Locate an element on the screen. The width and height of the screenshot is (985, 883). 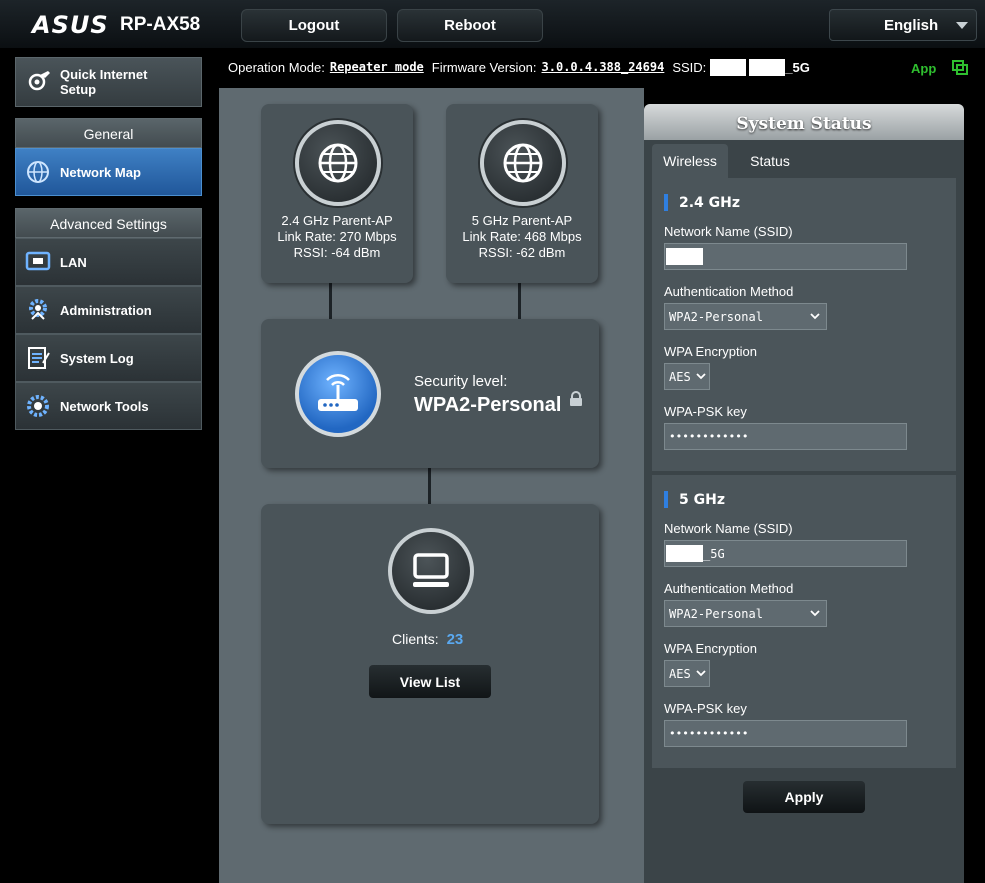
clients-summary: Clients: 23 is located at coordinates (427, 639).